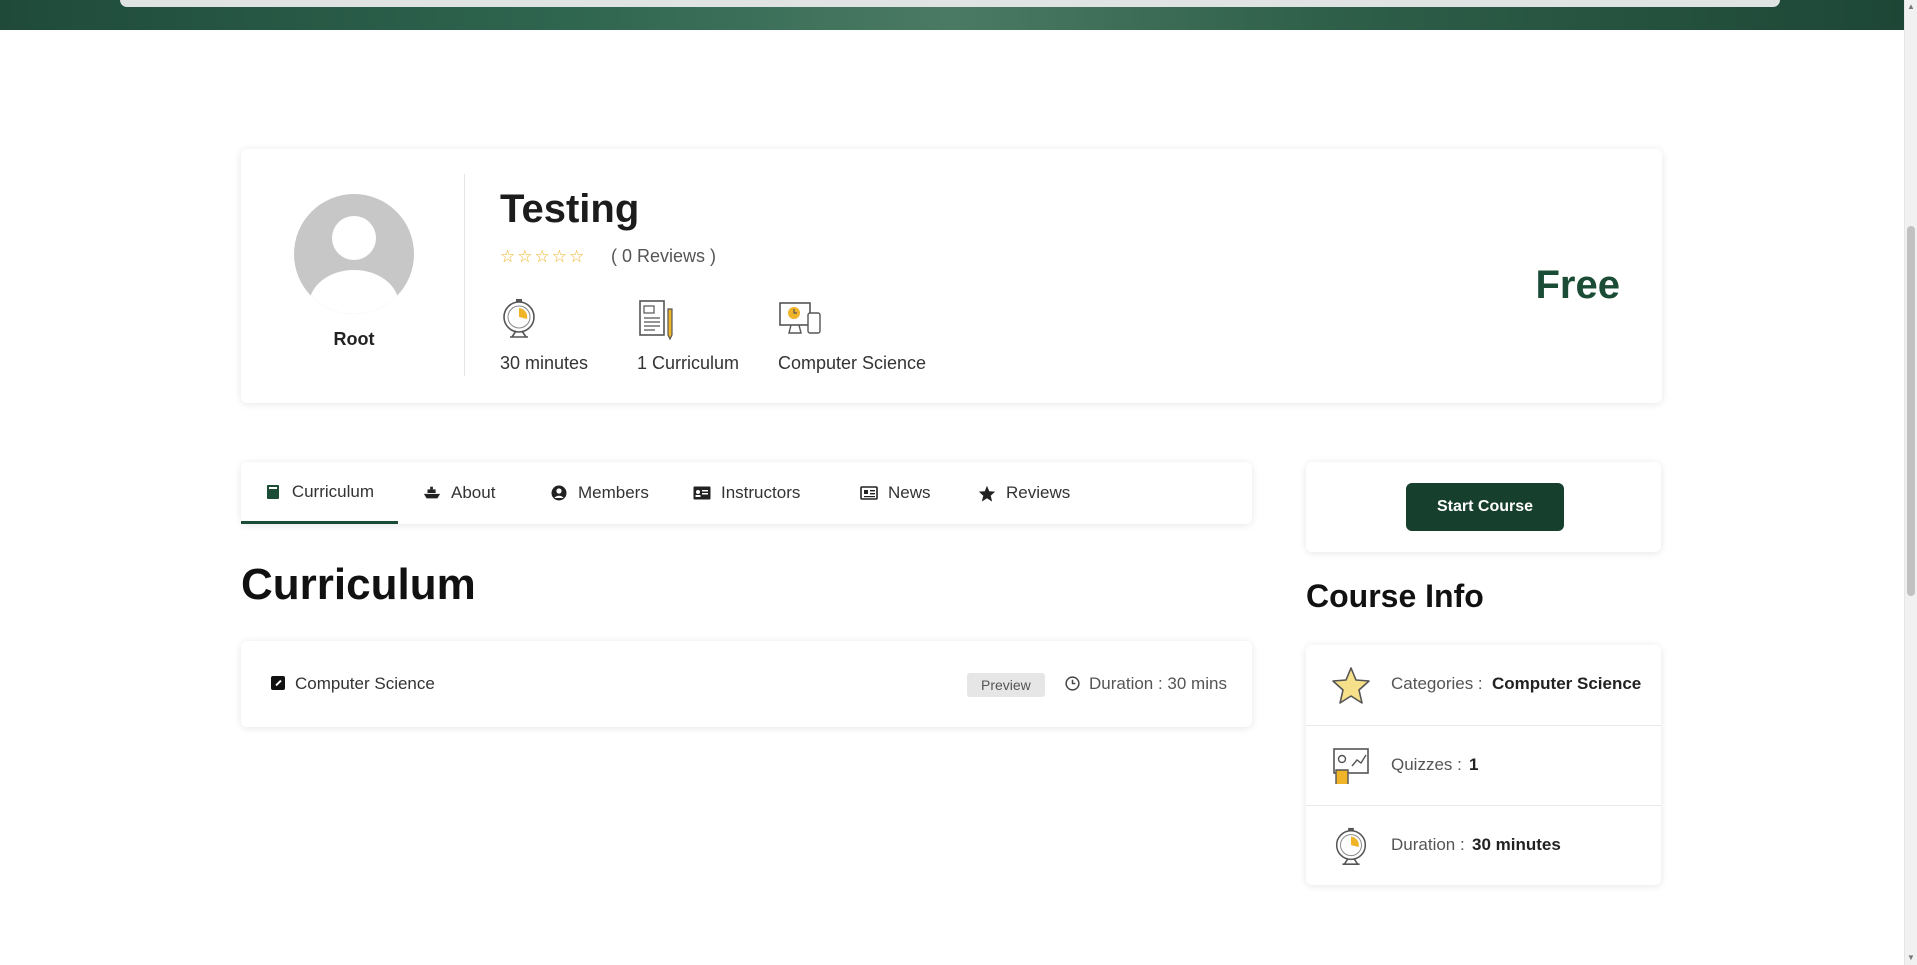 This screenshot has width=1917, height=965. What do you see at coordinates (354, 254) in the screenshot?
I see `avatar` at bounding box center [354, 254].